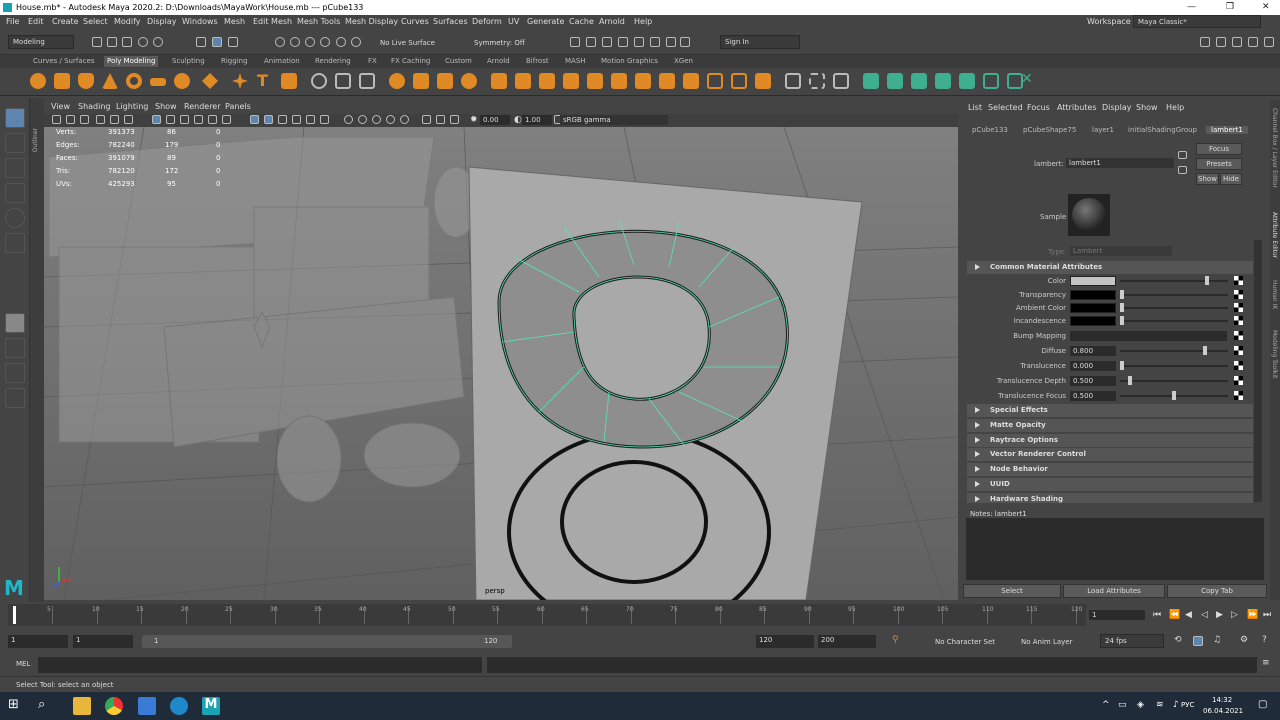 This screenshot has height=720, width=1280. What do you see at coordinates (1191, 7) in the screenshot?
I see `minimize-icon: —` at bounding box center [1191, 7].